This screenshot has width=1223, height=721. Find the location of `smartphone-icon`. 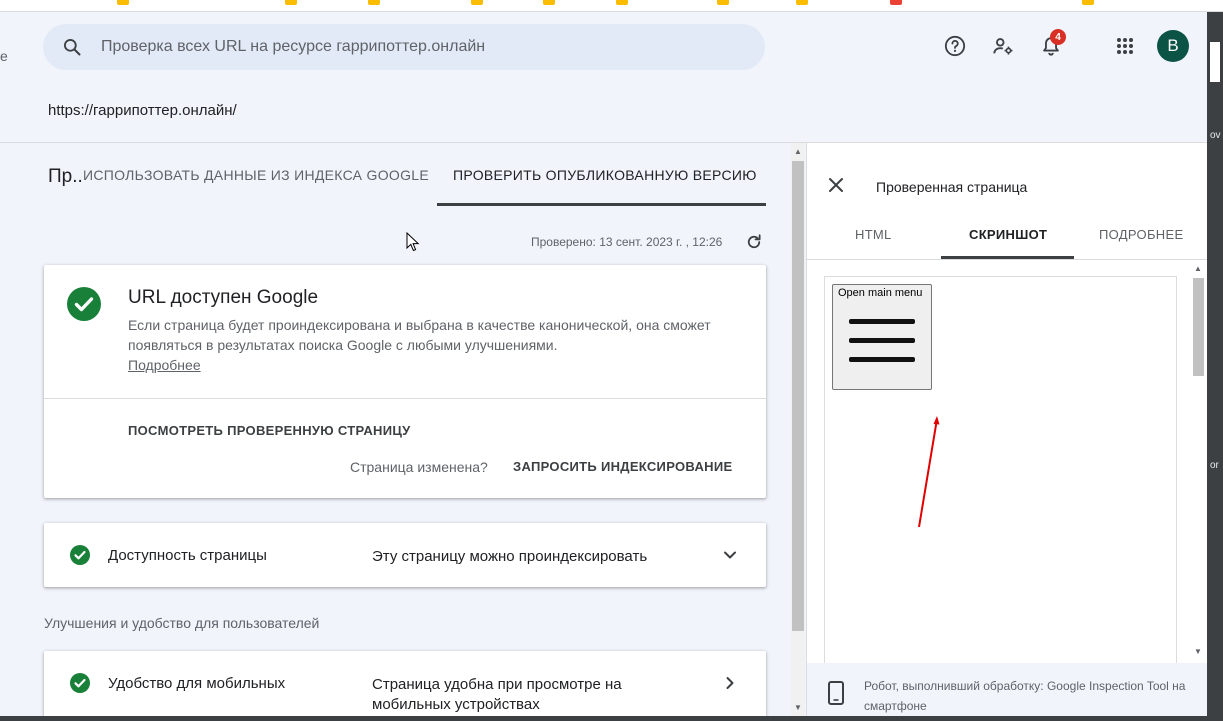

smartphone-icon is located at coordinates (836, 693).